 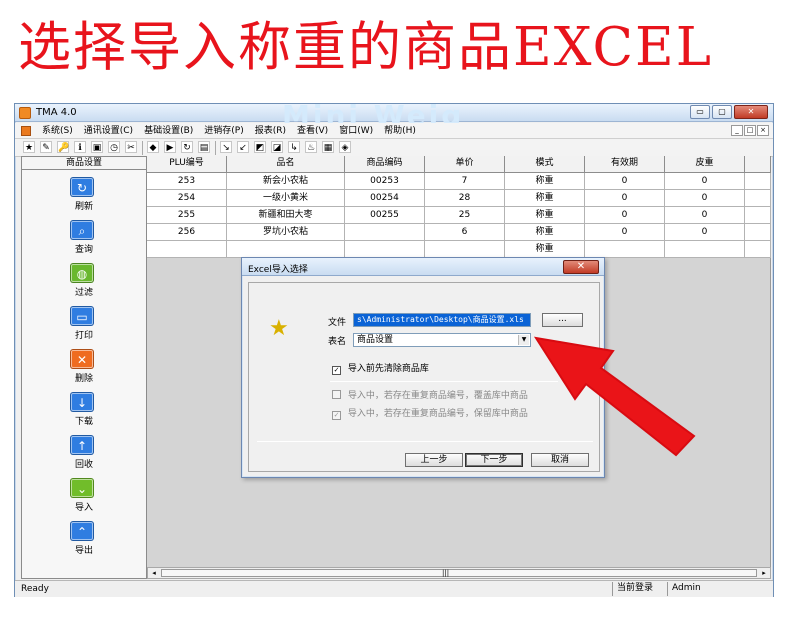 I want to click on window-titlebar: TMA 4.0 Mini Weig ▭ ▢ ✕, so click(x=394, y=115).